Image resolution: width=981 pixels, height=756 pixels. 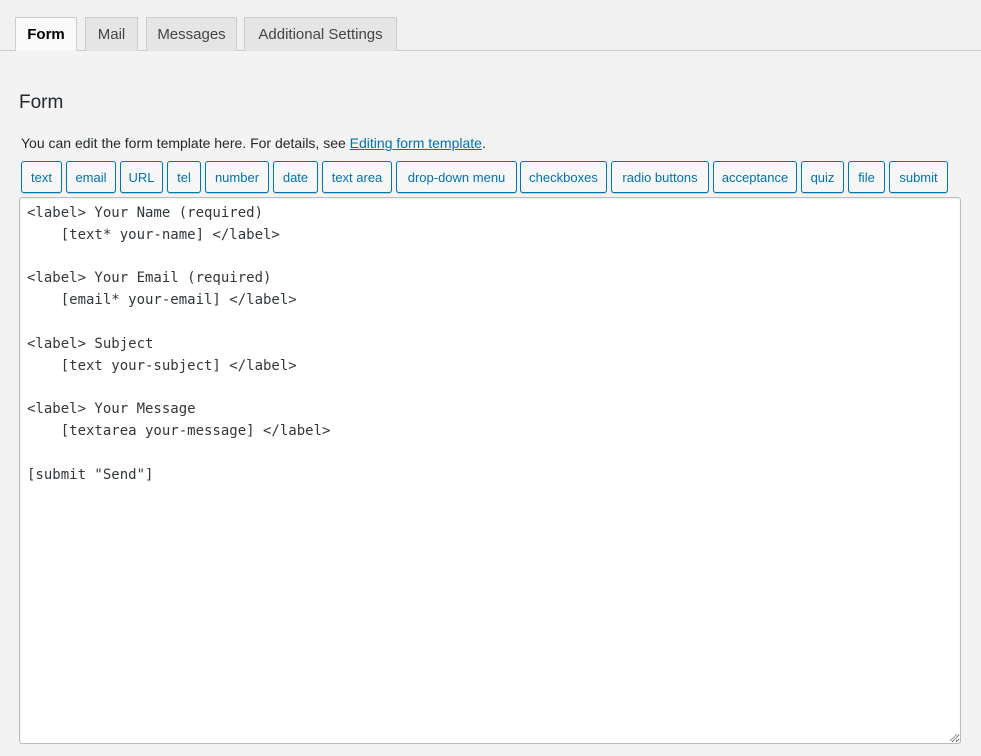 I want to click on tab-additional-settings: Additional Settings, so click(x=320, y=34).